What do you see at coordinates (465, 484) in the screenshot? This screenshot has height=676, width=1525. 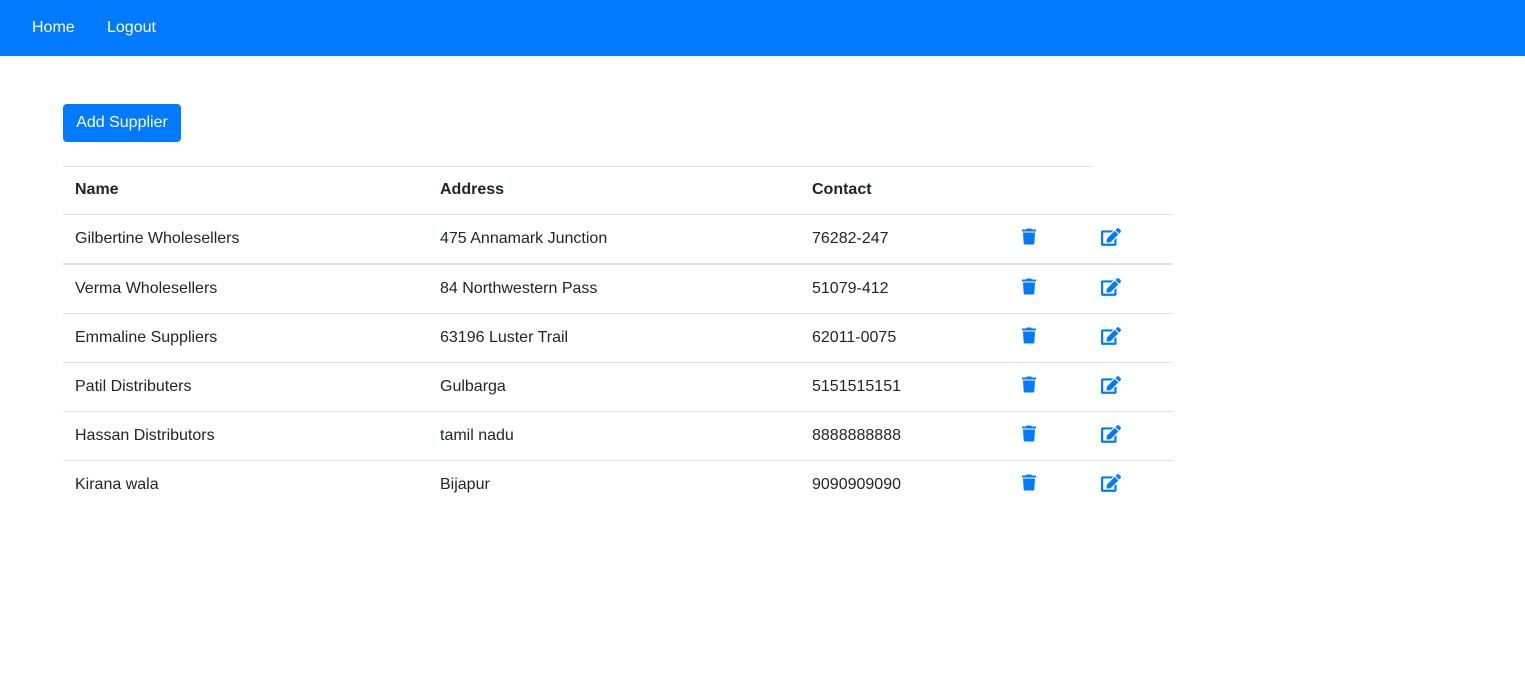 I see `supplier-address: Bijapur` at bounding box center [465, 484].